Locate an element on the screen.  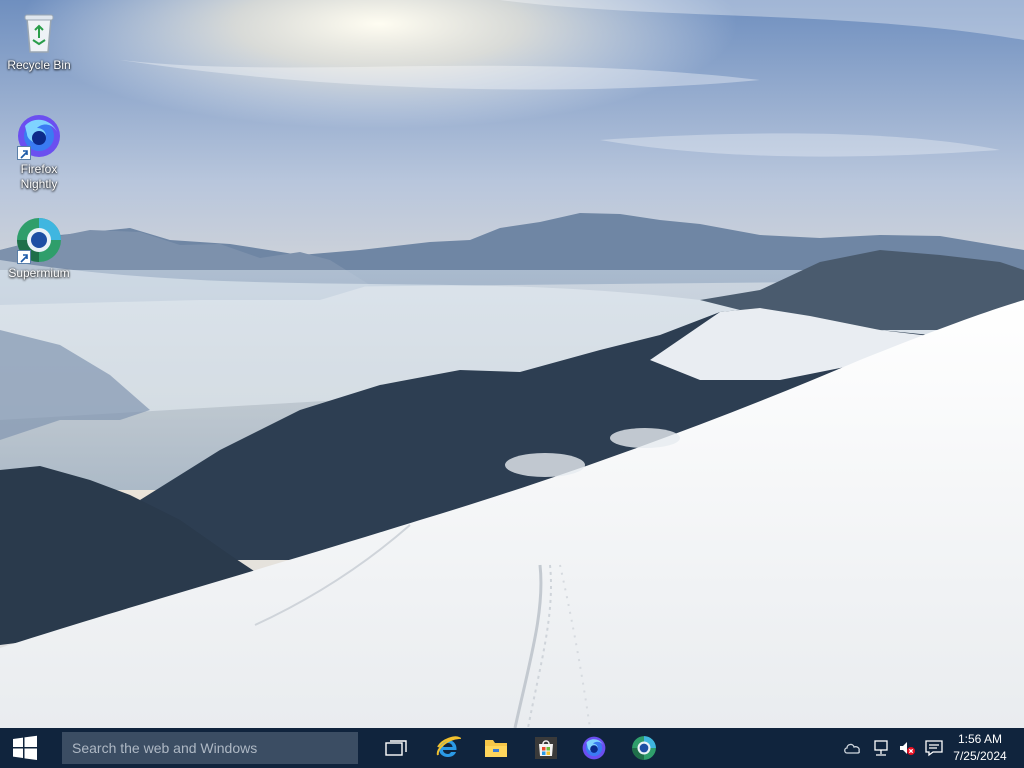
volume-muted-icon is located at coordinates (907, 748).